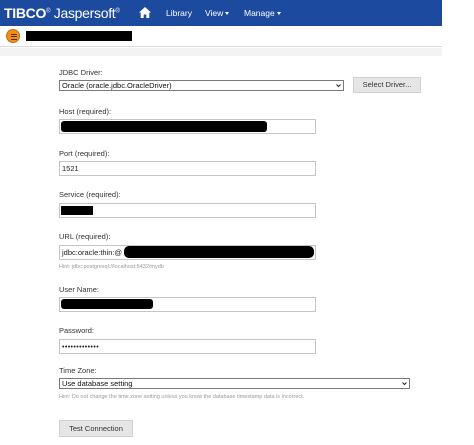  What do you see at coordinates (77, 210) in the screenshot?
I see `redacted-service` at bounding box center [77, 210].